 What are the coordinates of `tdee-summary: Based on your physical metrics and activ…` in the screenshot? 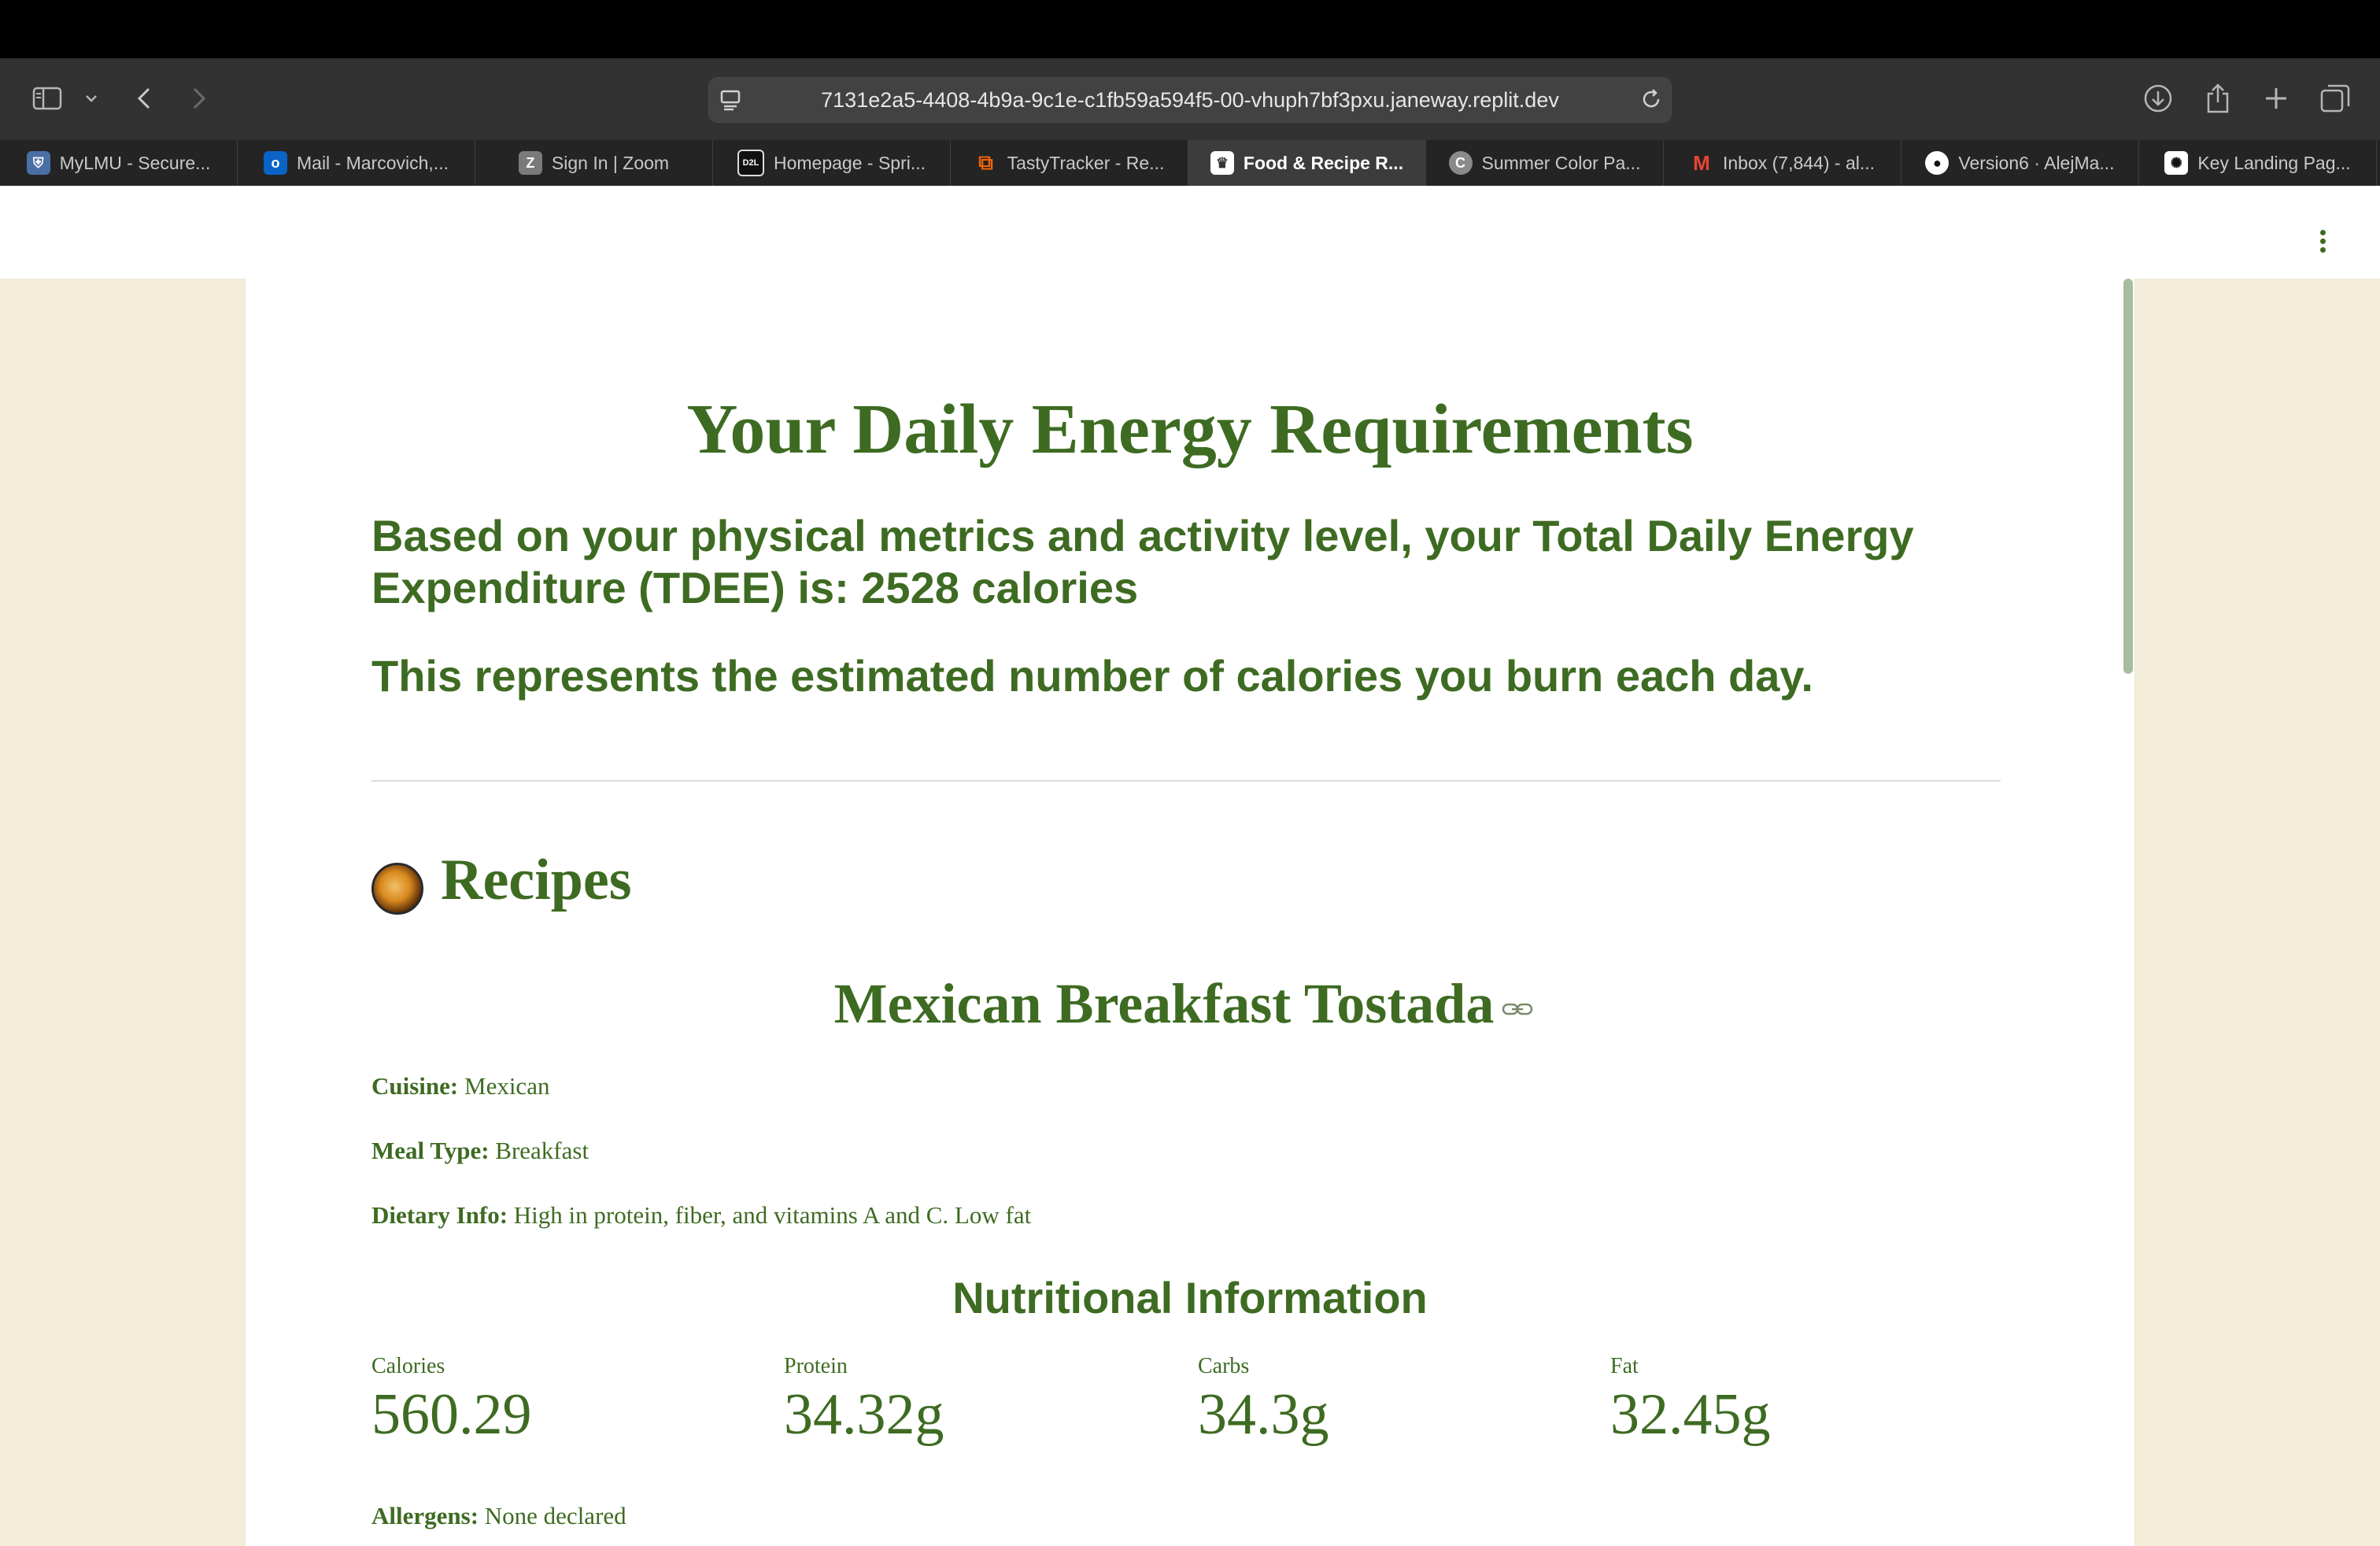 It's located at (1142, 561).